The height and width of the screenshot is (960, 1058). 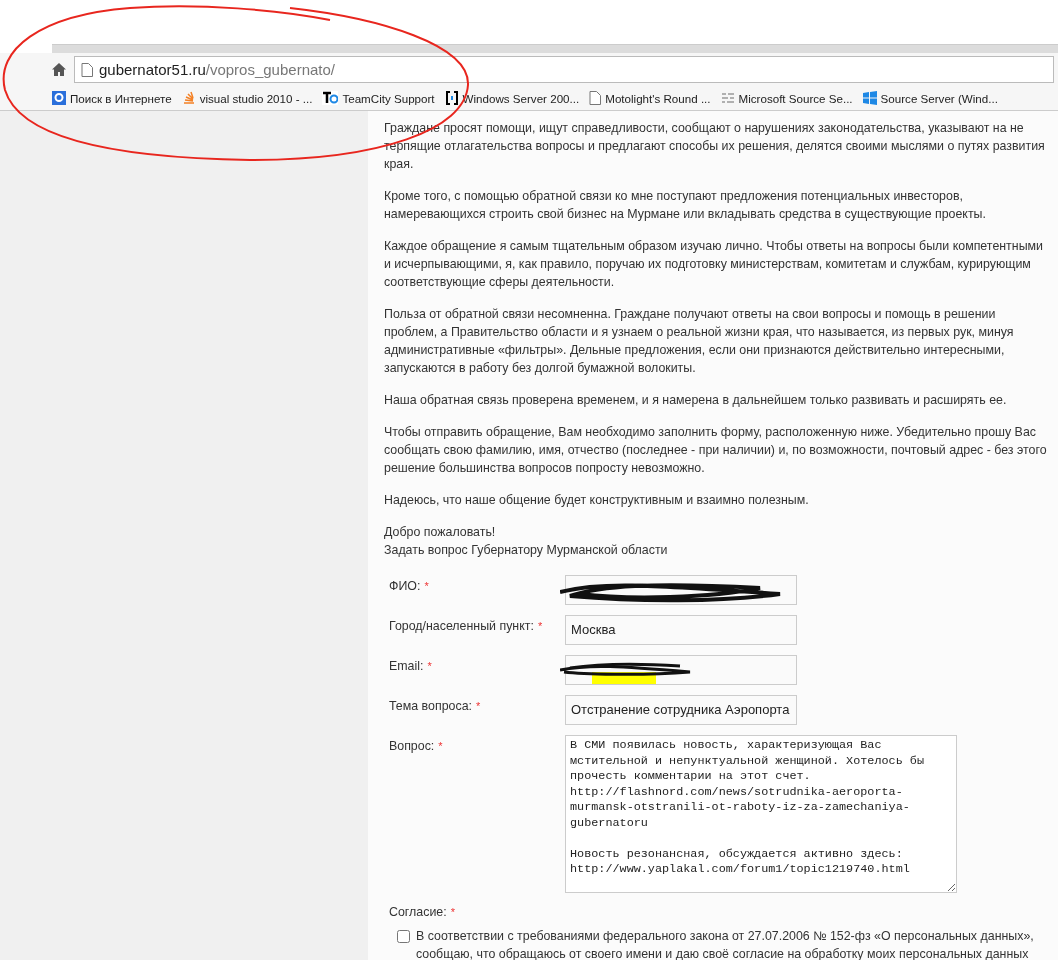 I want to click on bookmark: TeamCity Support, so click(x=378, y=98).